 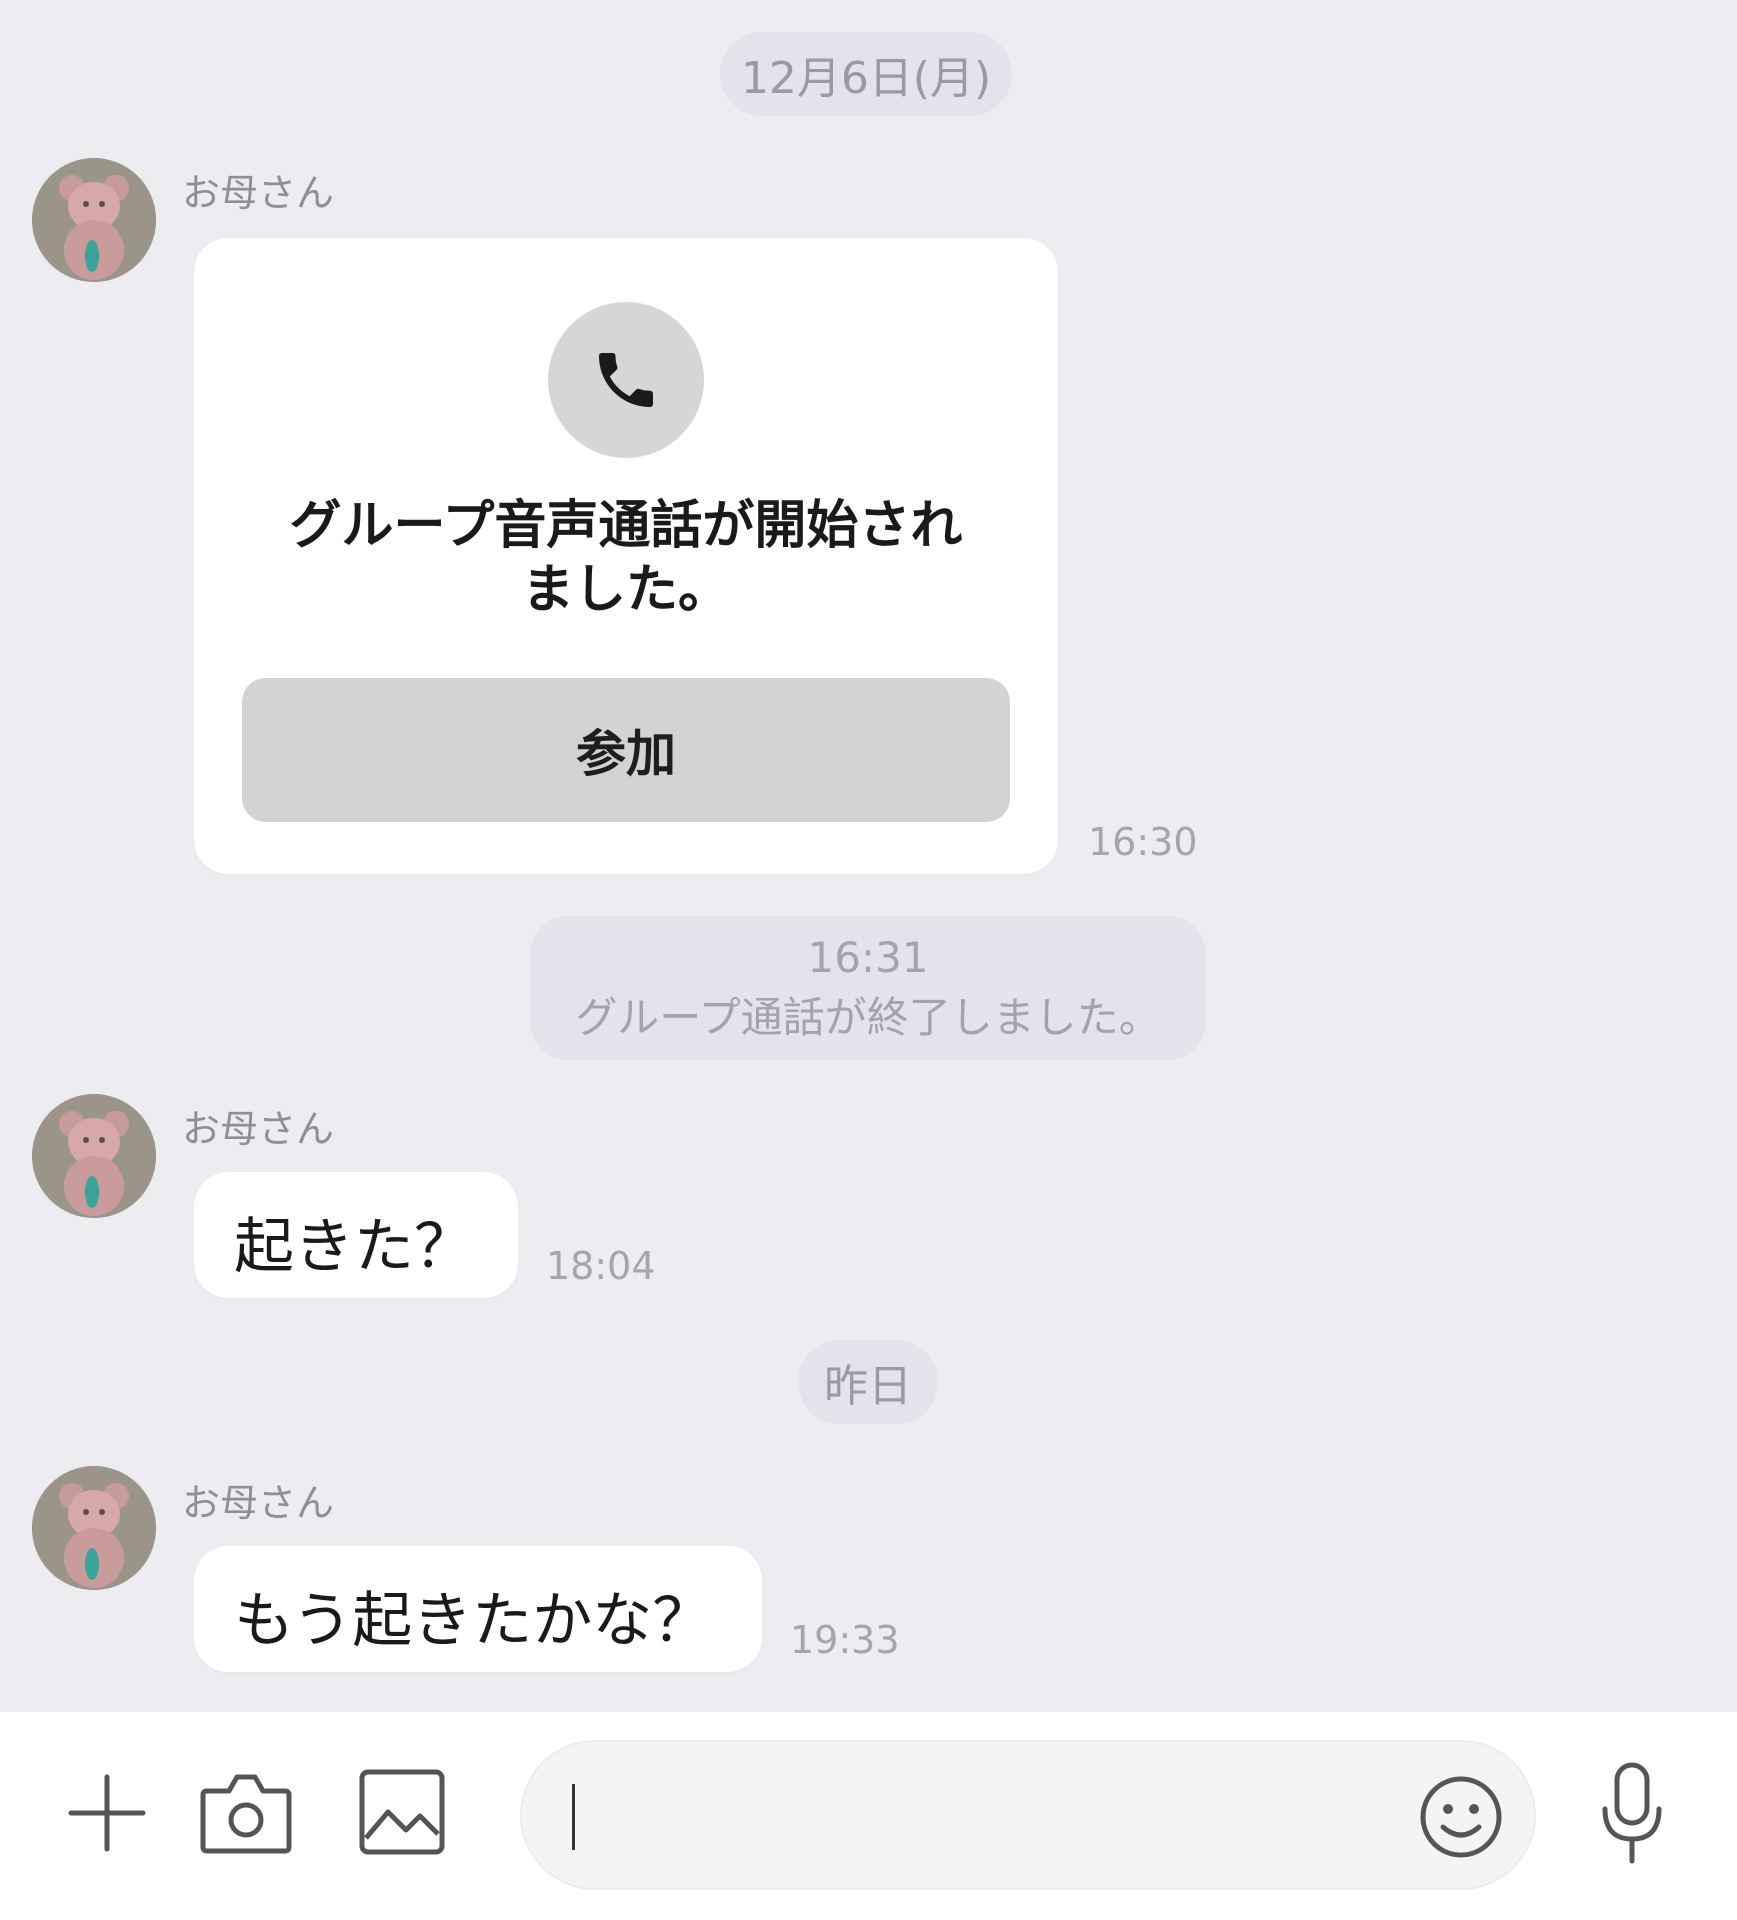 I want to click on call-title: グループ音声通話が開始され ました。, so click(x=626, y=558).